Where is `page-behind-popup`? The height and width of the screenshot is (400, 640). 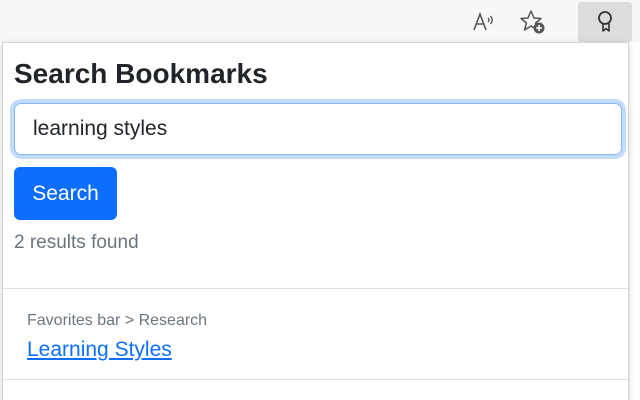
page-behind-popup is located at coordinates (635, 221).